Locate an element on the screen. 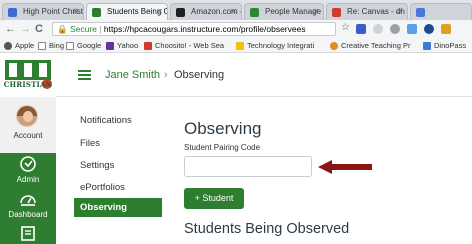 Image resolution: width=472 pixels, height=244 pixels. bookmark-yahoo: Yahoo is located at coordinates (122, 45).